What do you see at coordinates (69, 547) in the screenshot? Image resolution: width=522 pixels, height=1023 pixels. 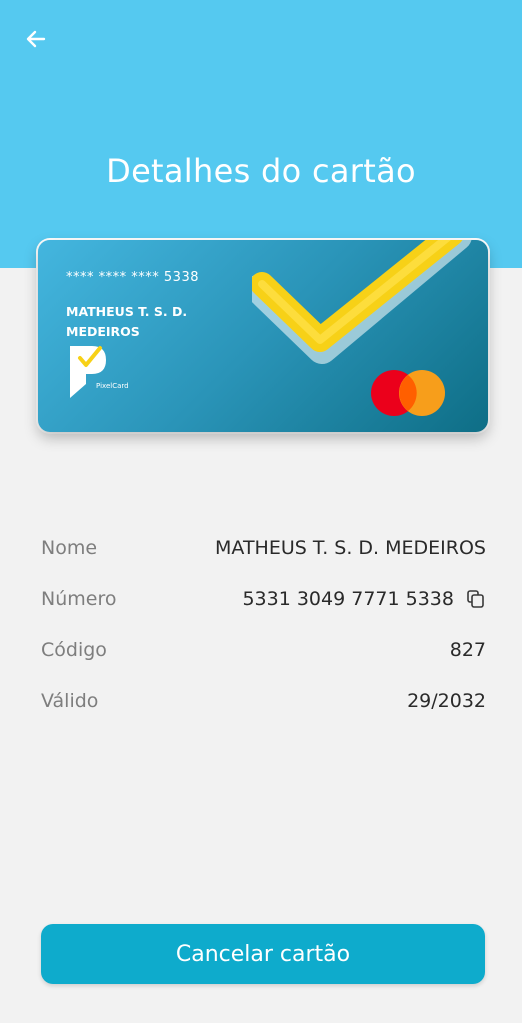 I see `name-label: Nome` at bounding box center [69, 547].